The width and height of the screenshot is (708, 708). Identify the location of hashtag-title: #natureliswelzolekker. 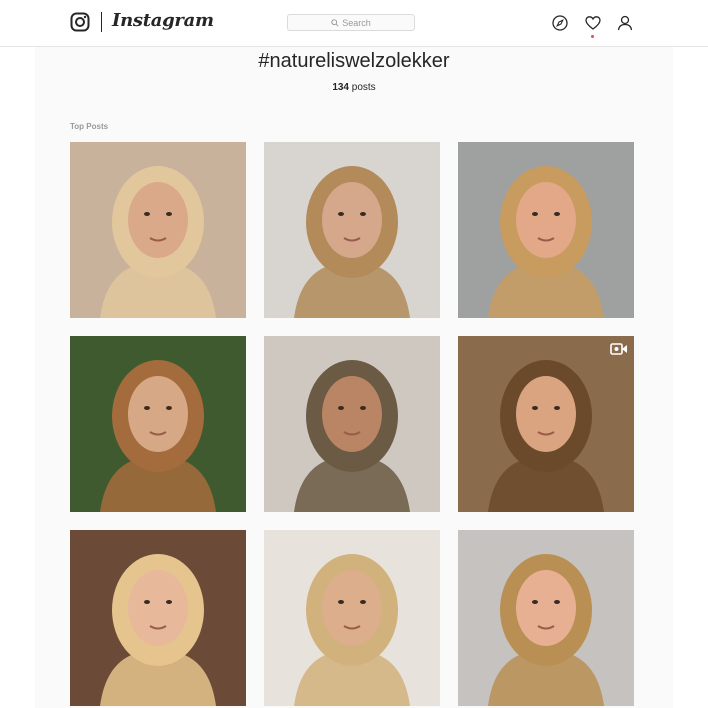
(354, 61).